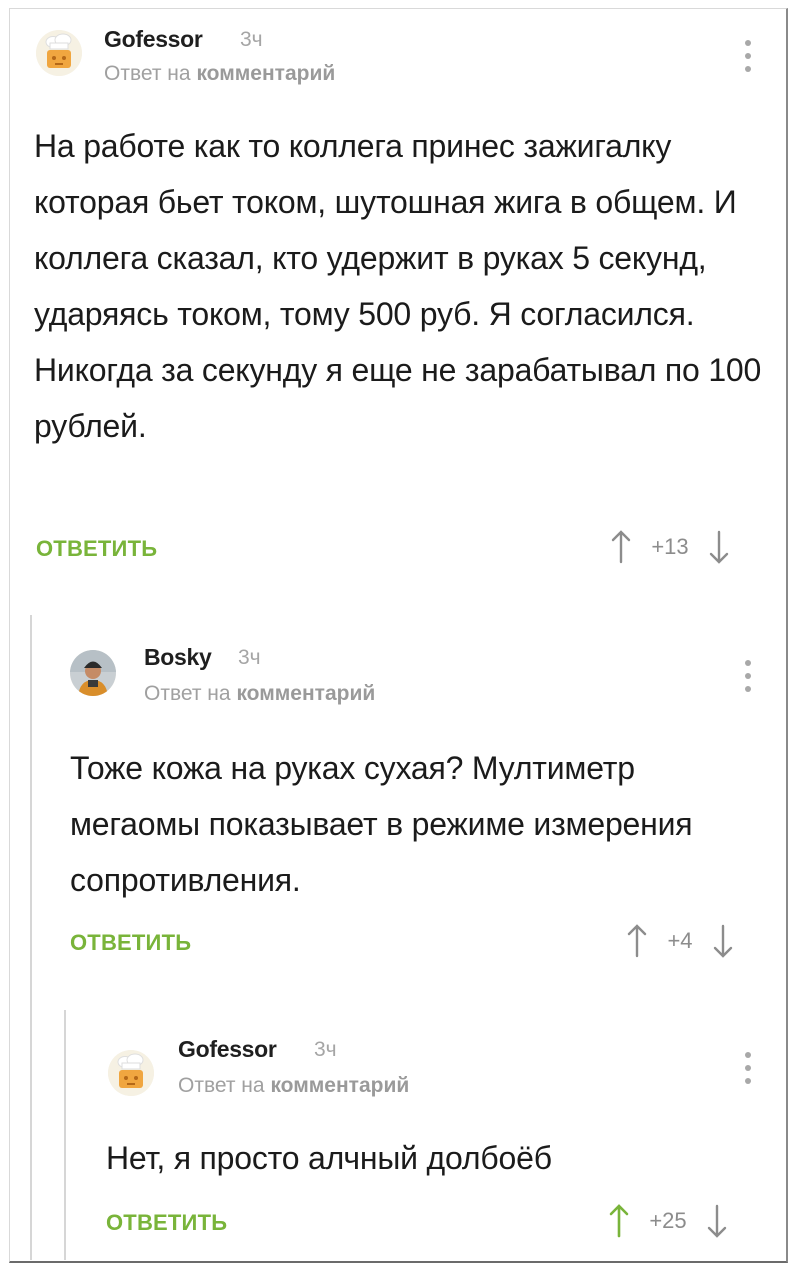  I want to click on arrow-down-icon, so click(717, 1221).